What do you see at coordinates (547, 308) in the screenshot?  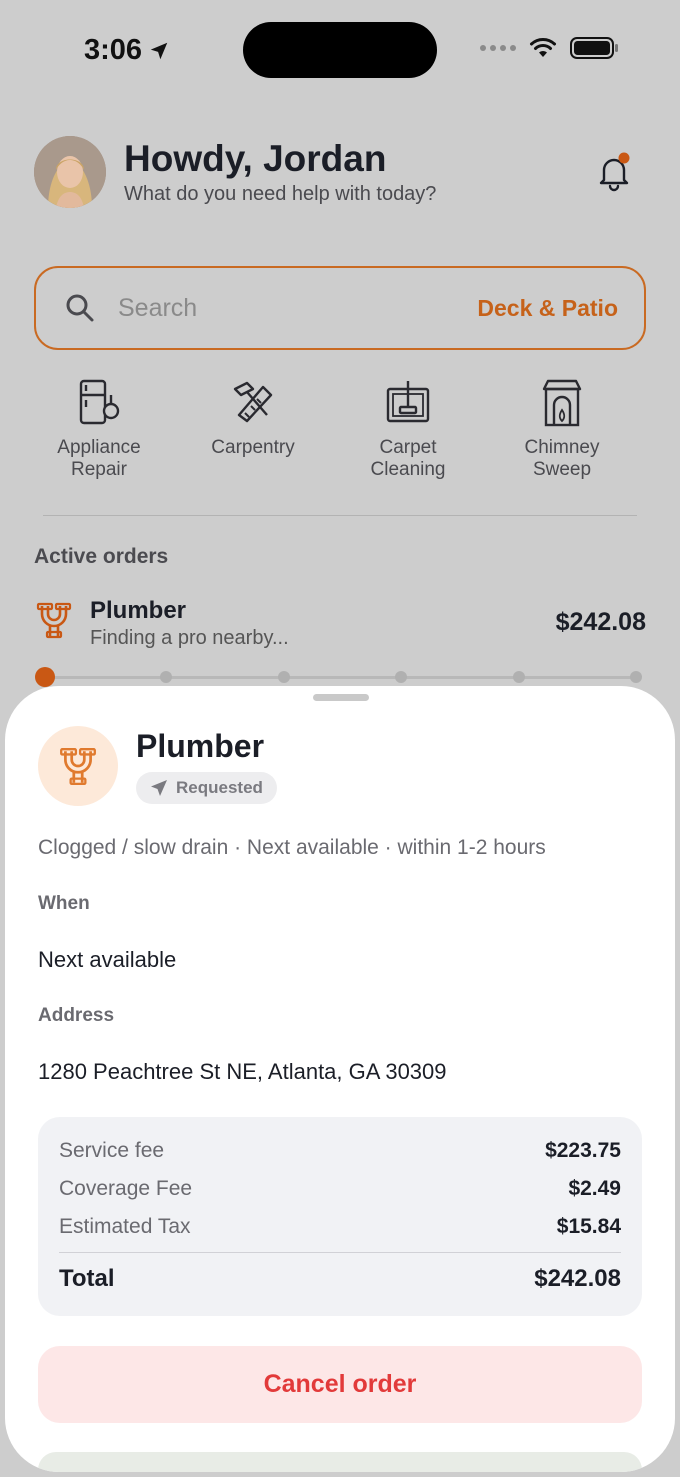 I see `search-suggestion: Deck & Patio` at bounding box center [547, 308].